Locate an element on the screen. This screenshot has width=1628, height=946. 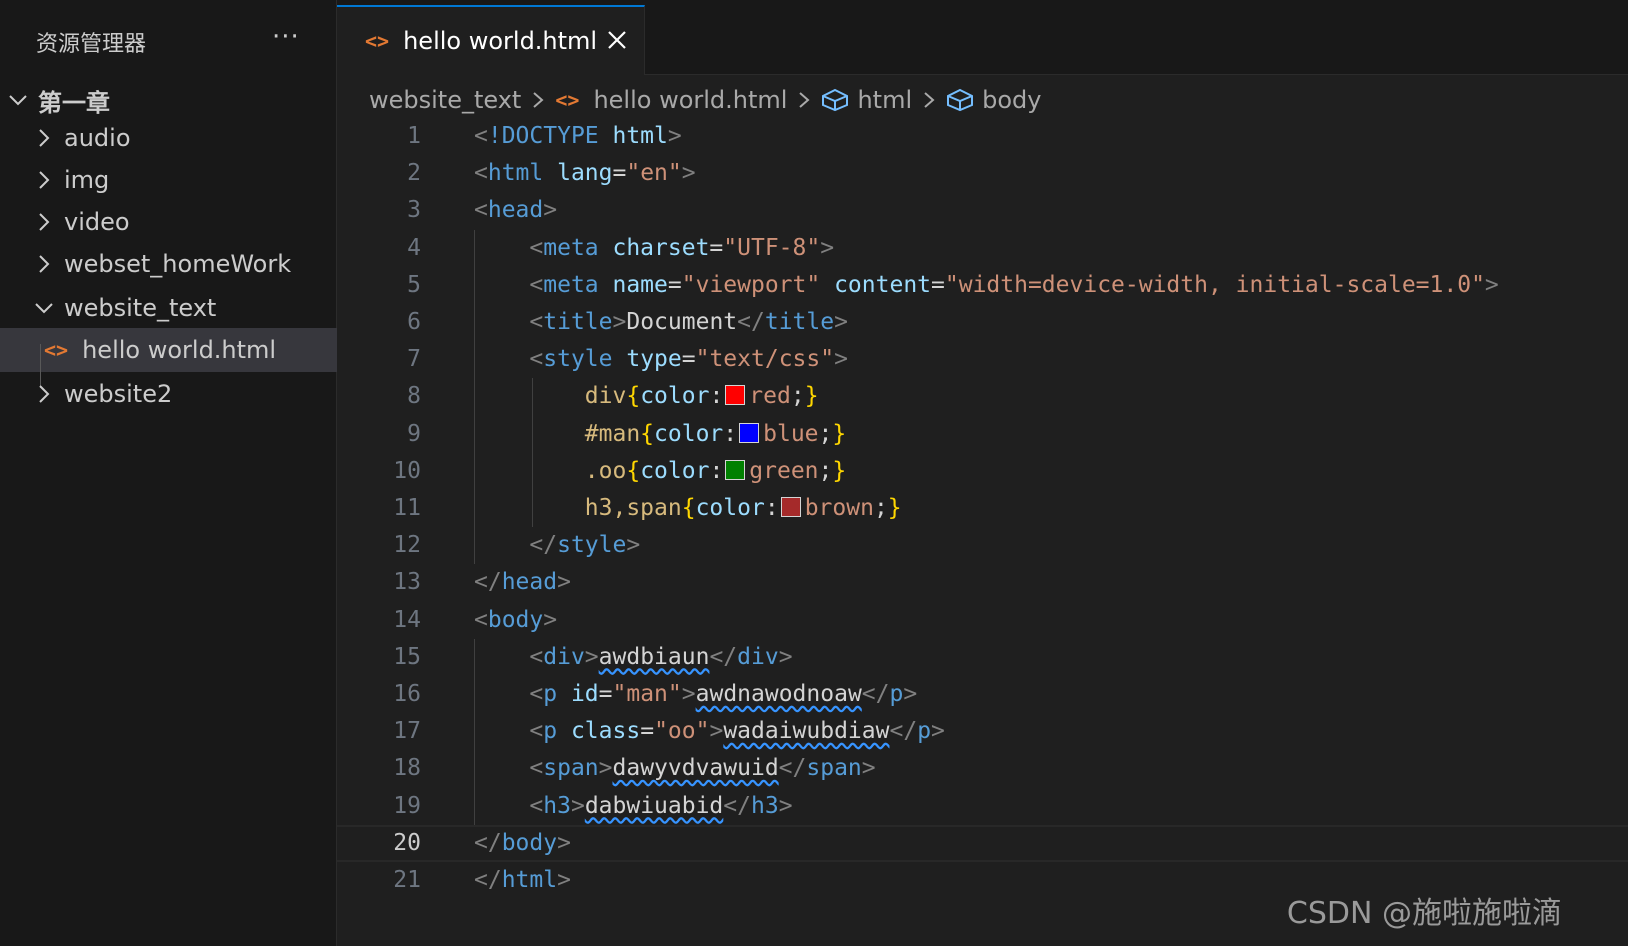
html-file-icon: <> is located at coordinates (56, 350).